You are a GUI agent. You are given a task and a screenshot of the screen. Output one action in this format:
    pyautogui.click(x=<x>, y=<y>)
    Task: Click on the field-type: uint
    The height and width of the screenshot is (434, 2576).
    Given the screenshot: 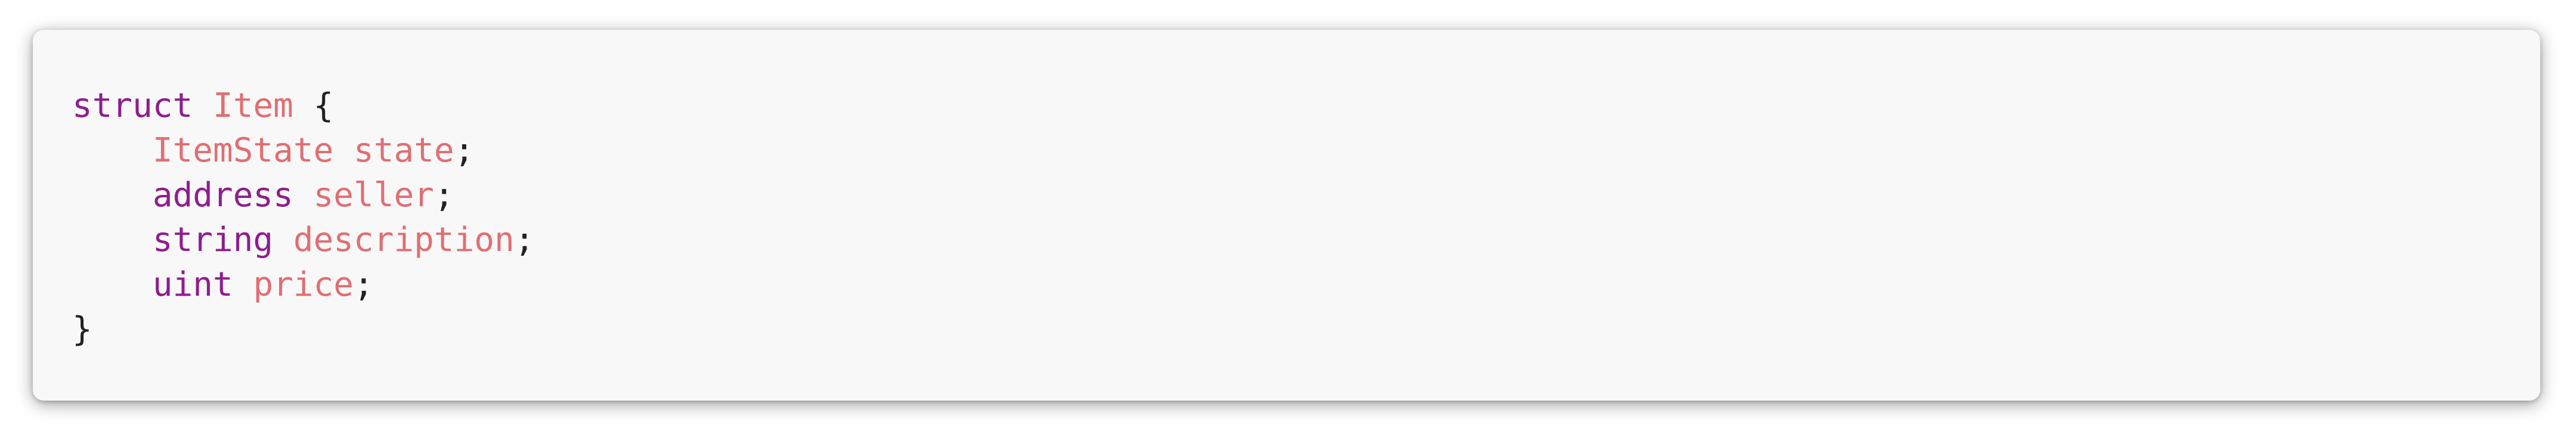 What is the action you would take?
    pyautogui.click(x=193, y=284)
    